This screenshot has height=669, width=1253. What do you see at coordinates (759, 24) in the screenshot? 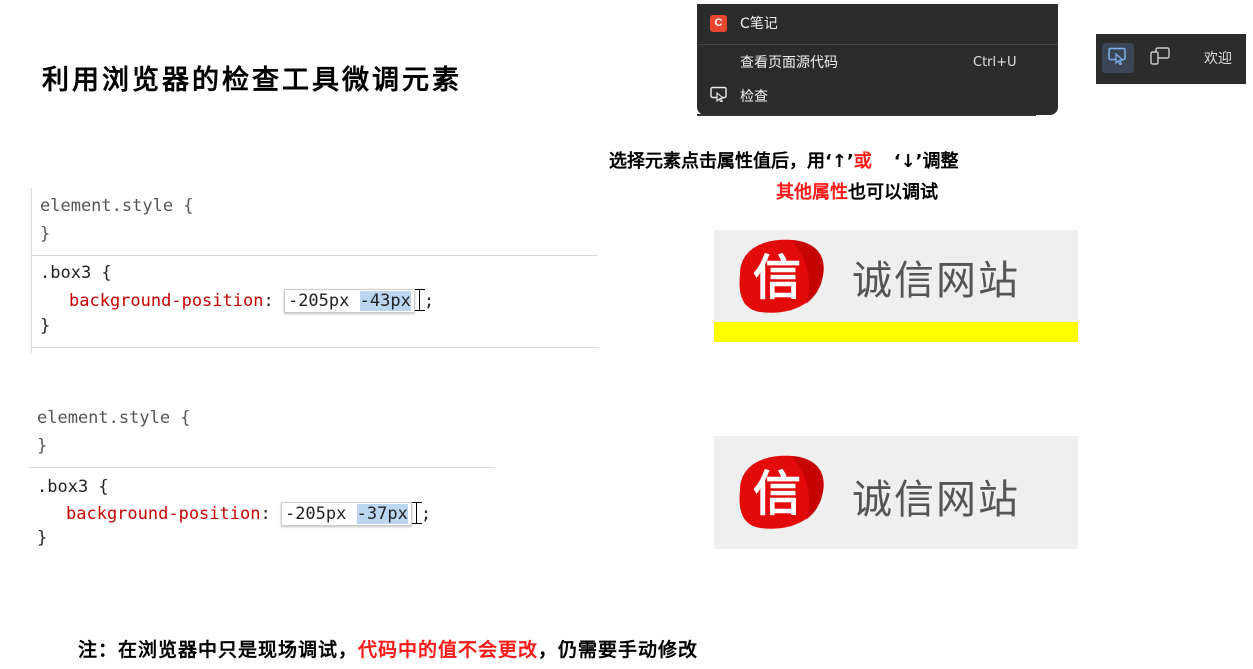
I see `menu-item-app-label: C笔记` at bounding box center [759, 24].